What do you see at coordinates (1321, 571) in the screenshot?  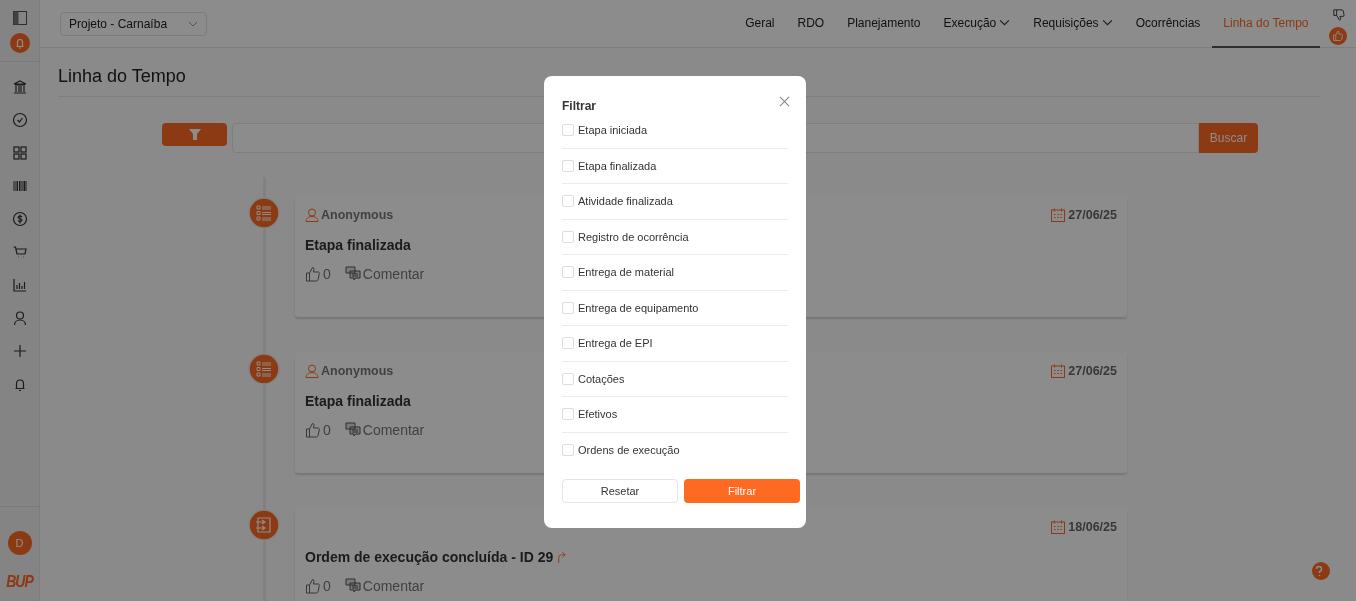 I see `help-icon` at bounding box center [1321, 571].